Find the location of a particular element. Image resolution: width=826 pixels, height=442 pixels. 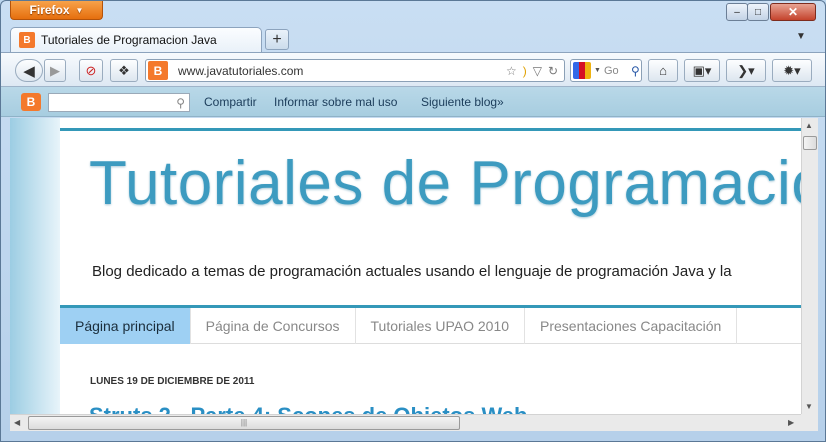

blog-title: Tutoriales de Programacion Java is located at coordinates (445, 183).